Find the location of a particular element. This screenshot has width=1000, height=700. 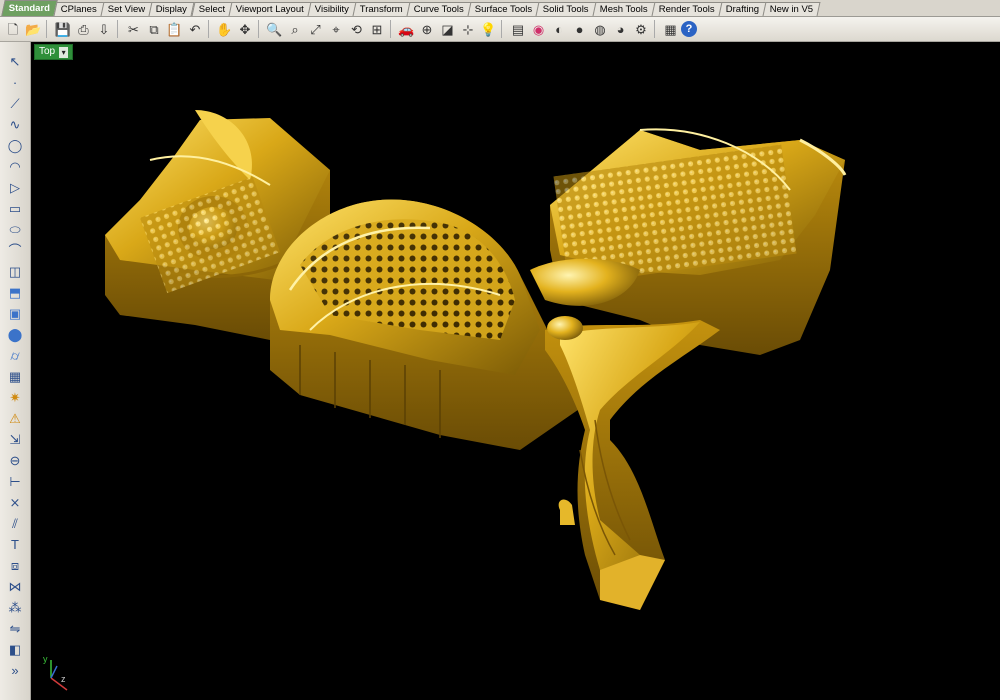

trim-icon: ⨯ is located at coordinates (15, 502).